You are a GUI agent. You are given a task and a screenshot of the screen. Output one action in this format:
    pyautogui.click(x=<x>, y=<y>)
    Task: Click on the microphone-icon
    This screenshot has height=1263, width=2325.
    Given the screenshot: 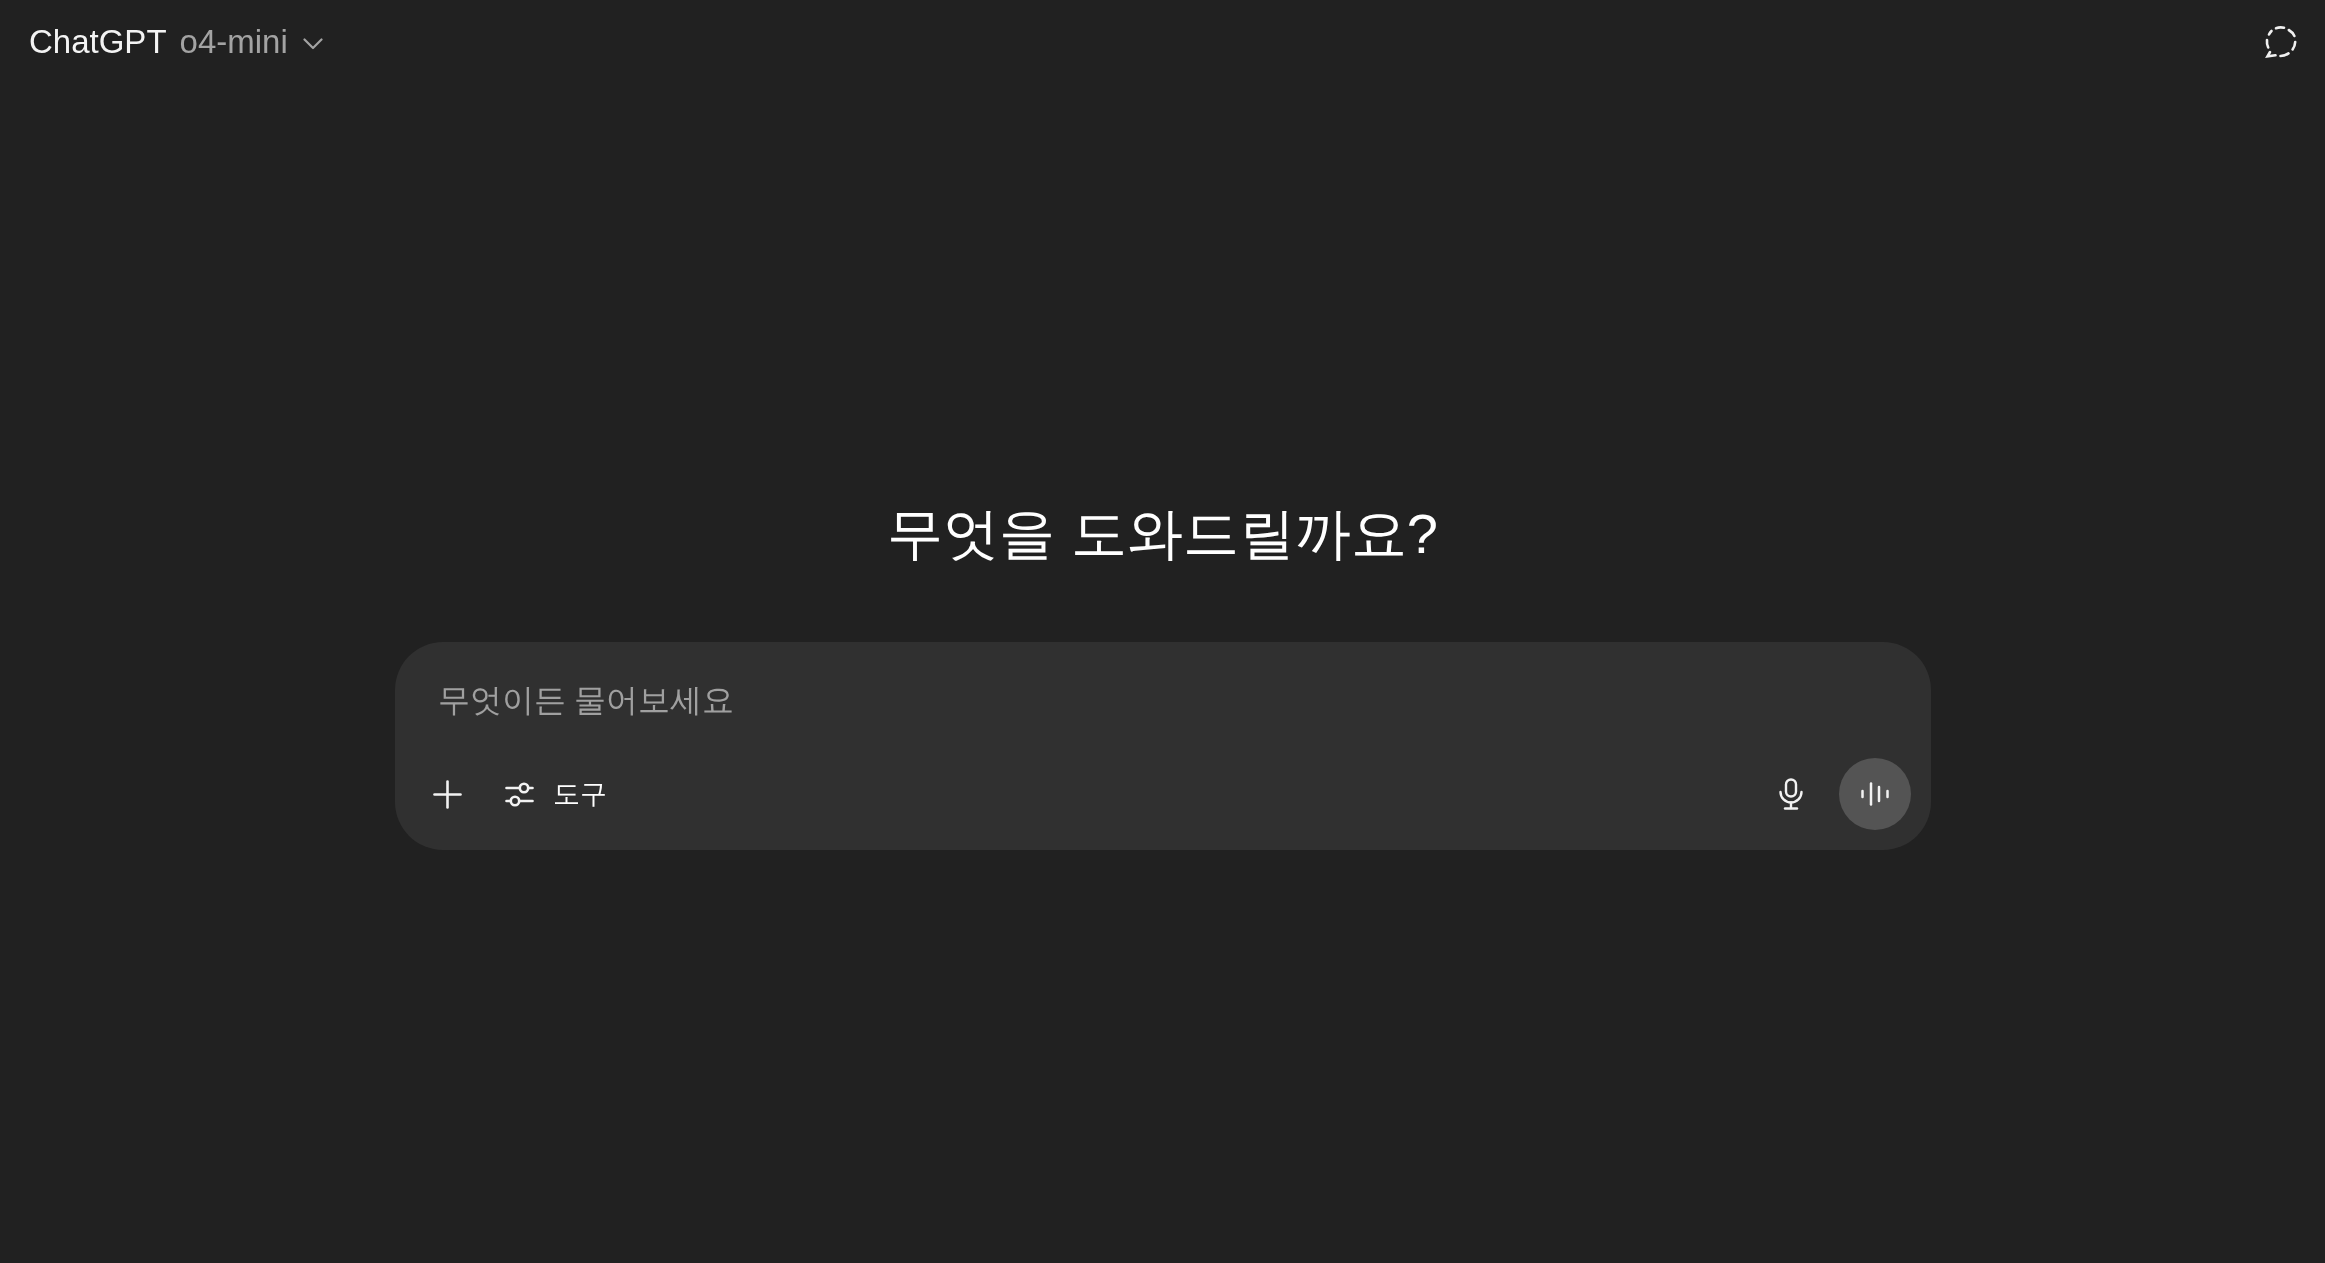 What is the action you would take?
    pyautogui.click(x=1790, y=794)
    